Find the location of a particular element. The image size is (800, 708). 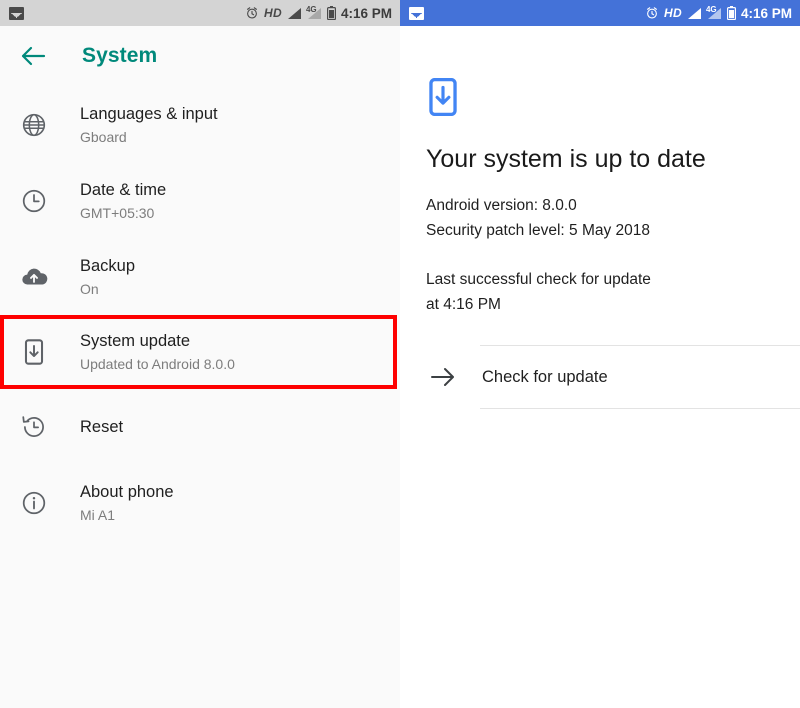

last-check-line-2: at 4:16 PM is located at coordinates (463, 304).